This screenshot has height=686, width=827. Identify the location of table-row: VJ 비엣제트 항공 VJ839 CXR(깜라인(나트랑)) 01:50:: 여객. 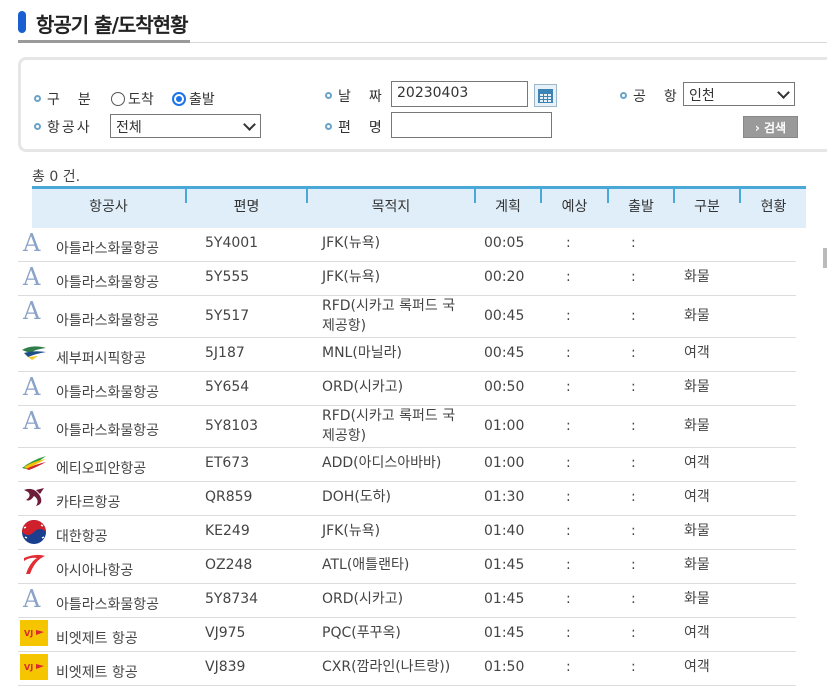
(407, 669).